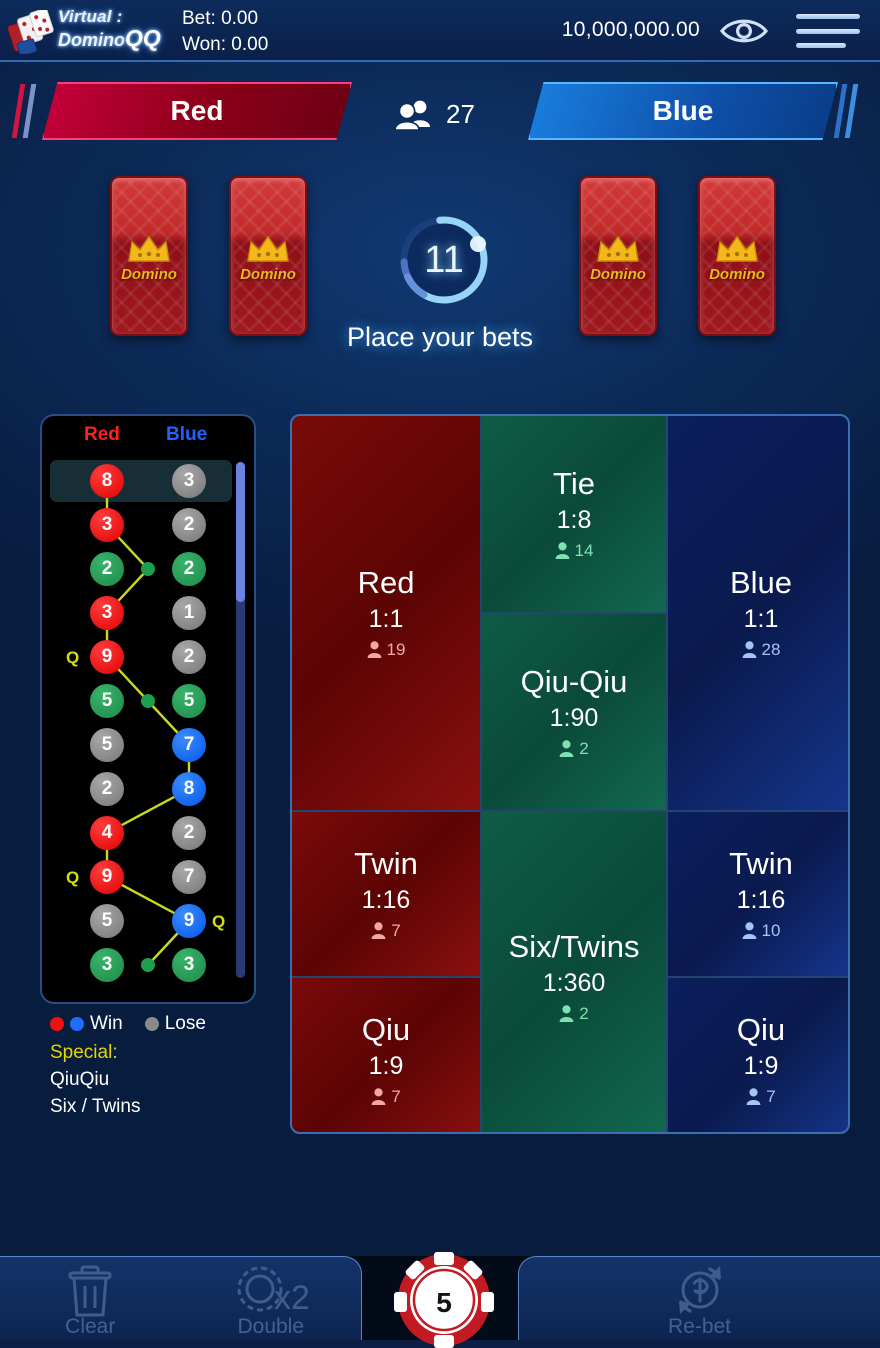  Describe the element at coordinates (574, 519) in the screenshot. I see `bet-odds-tie: 1:8` at that location.